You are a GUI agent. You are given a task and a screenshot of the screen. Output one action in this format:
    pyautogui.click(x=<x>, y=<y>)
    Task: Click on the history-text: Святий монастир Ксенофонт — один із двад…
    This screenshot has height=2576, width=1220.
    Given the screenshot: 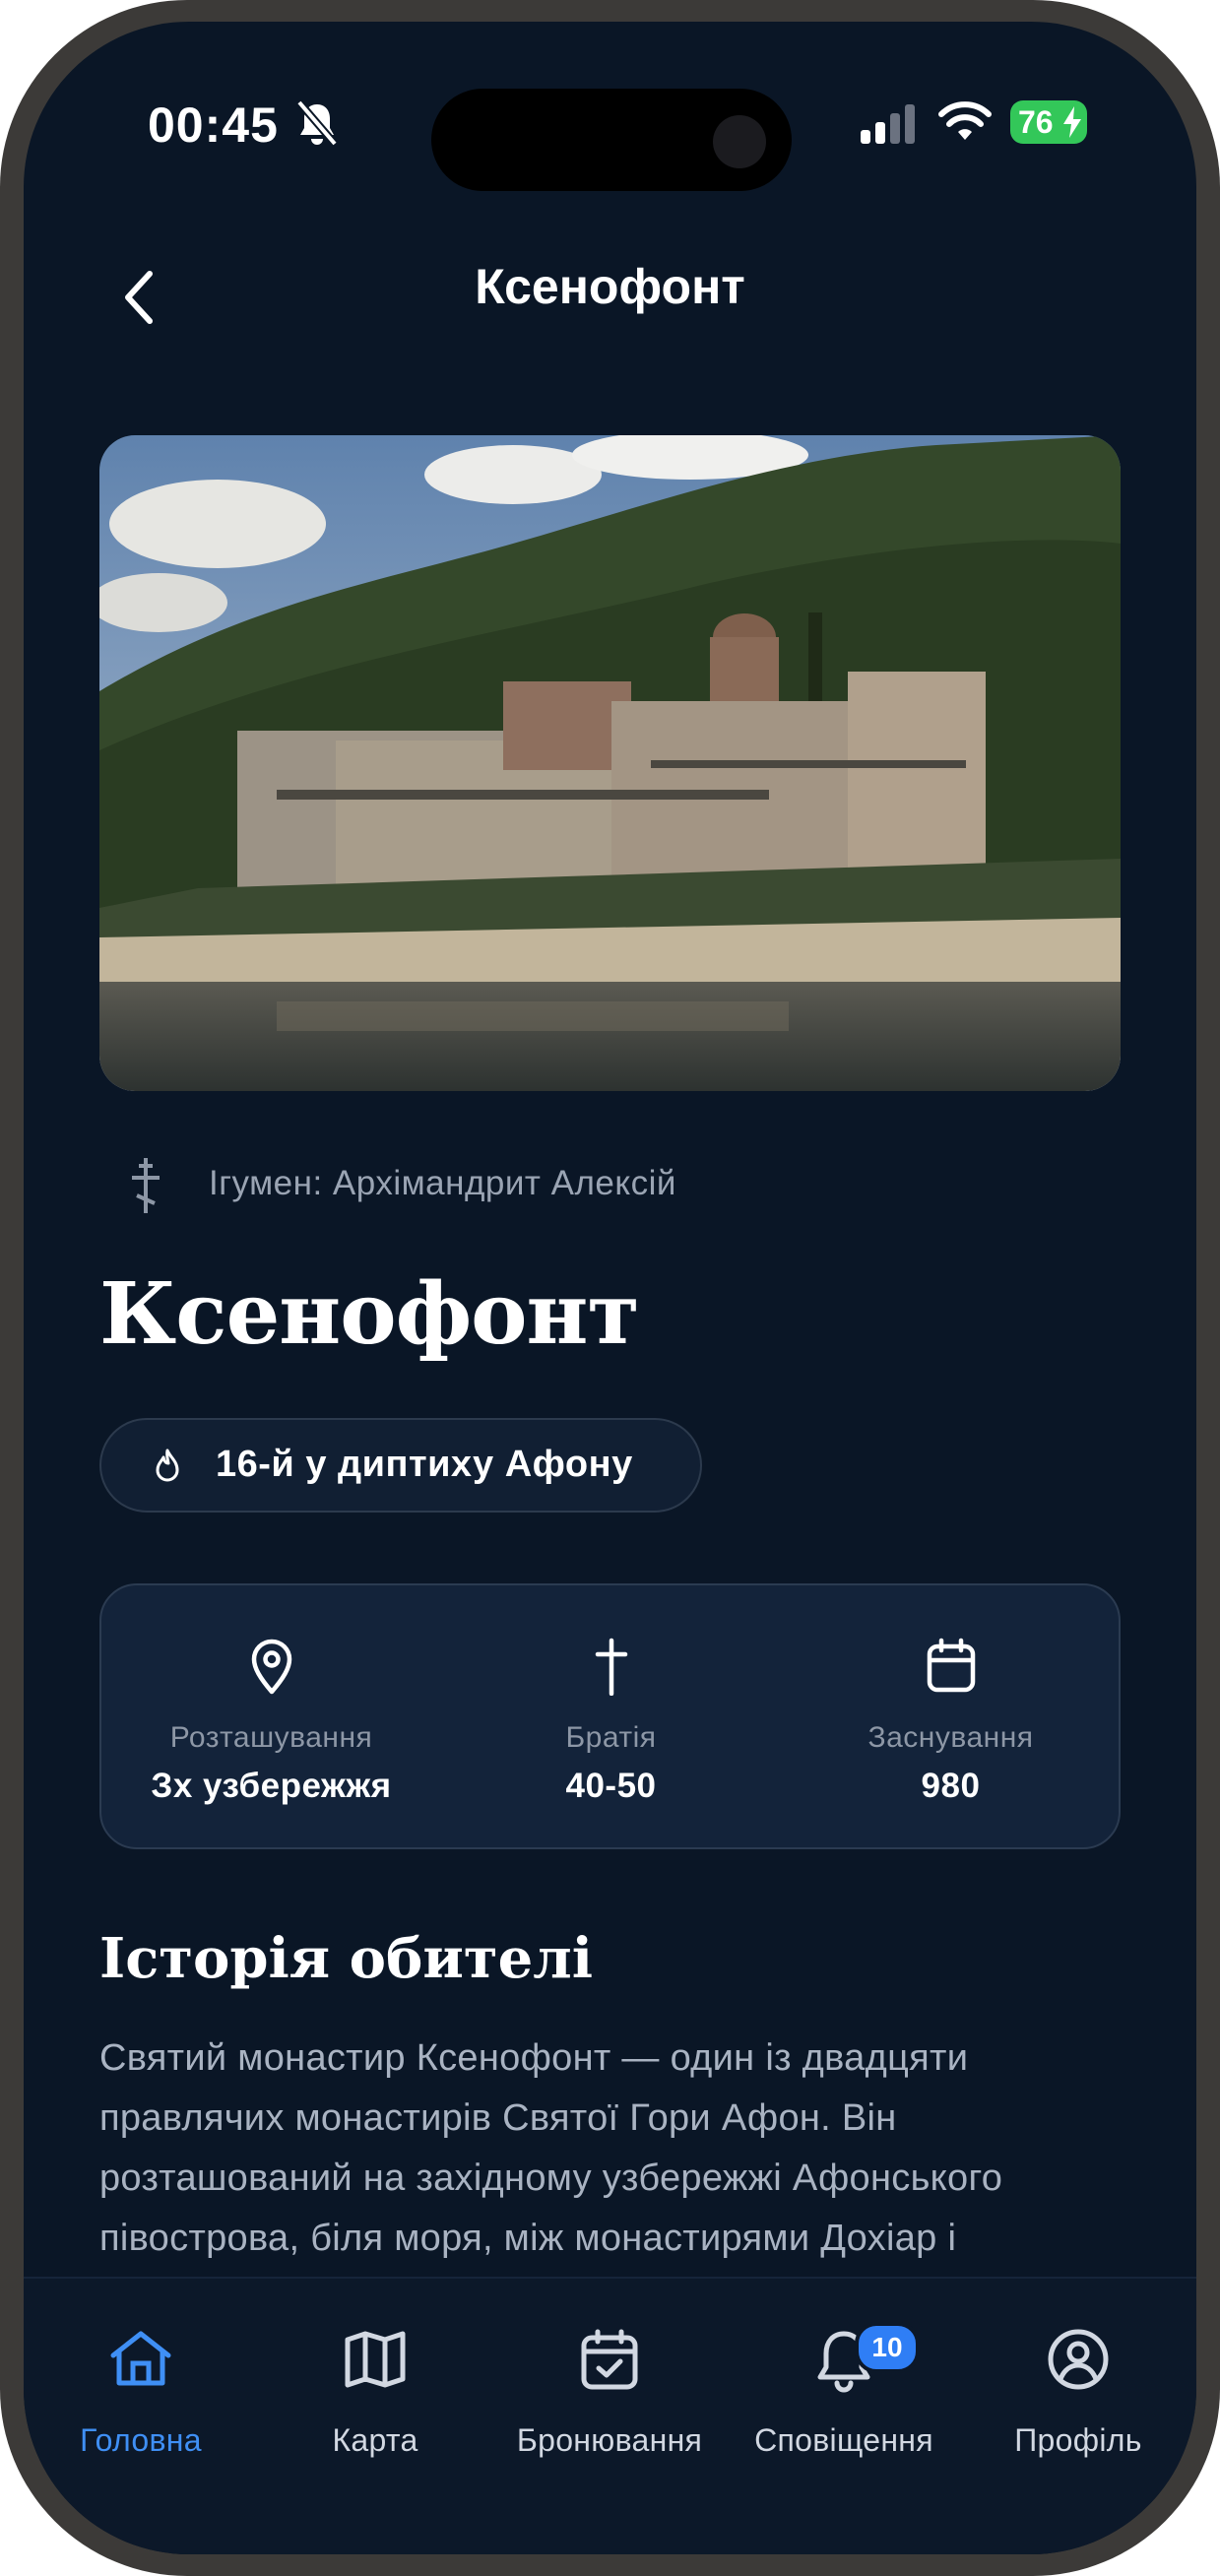 What is the action you would take?
    pyautogui.click(x=551, y=2148)
    